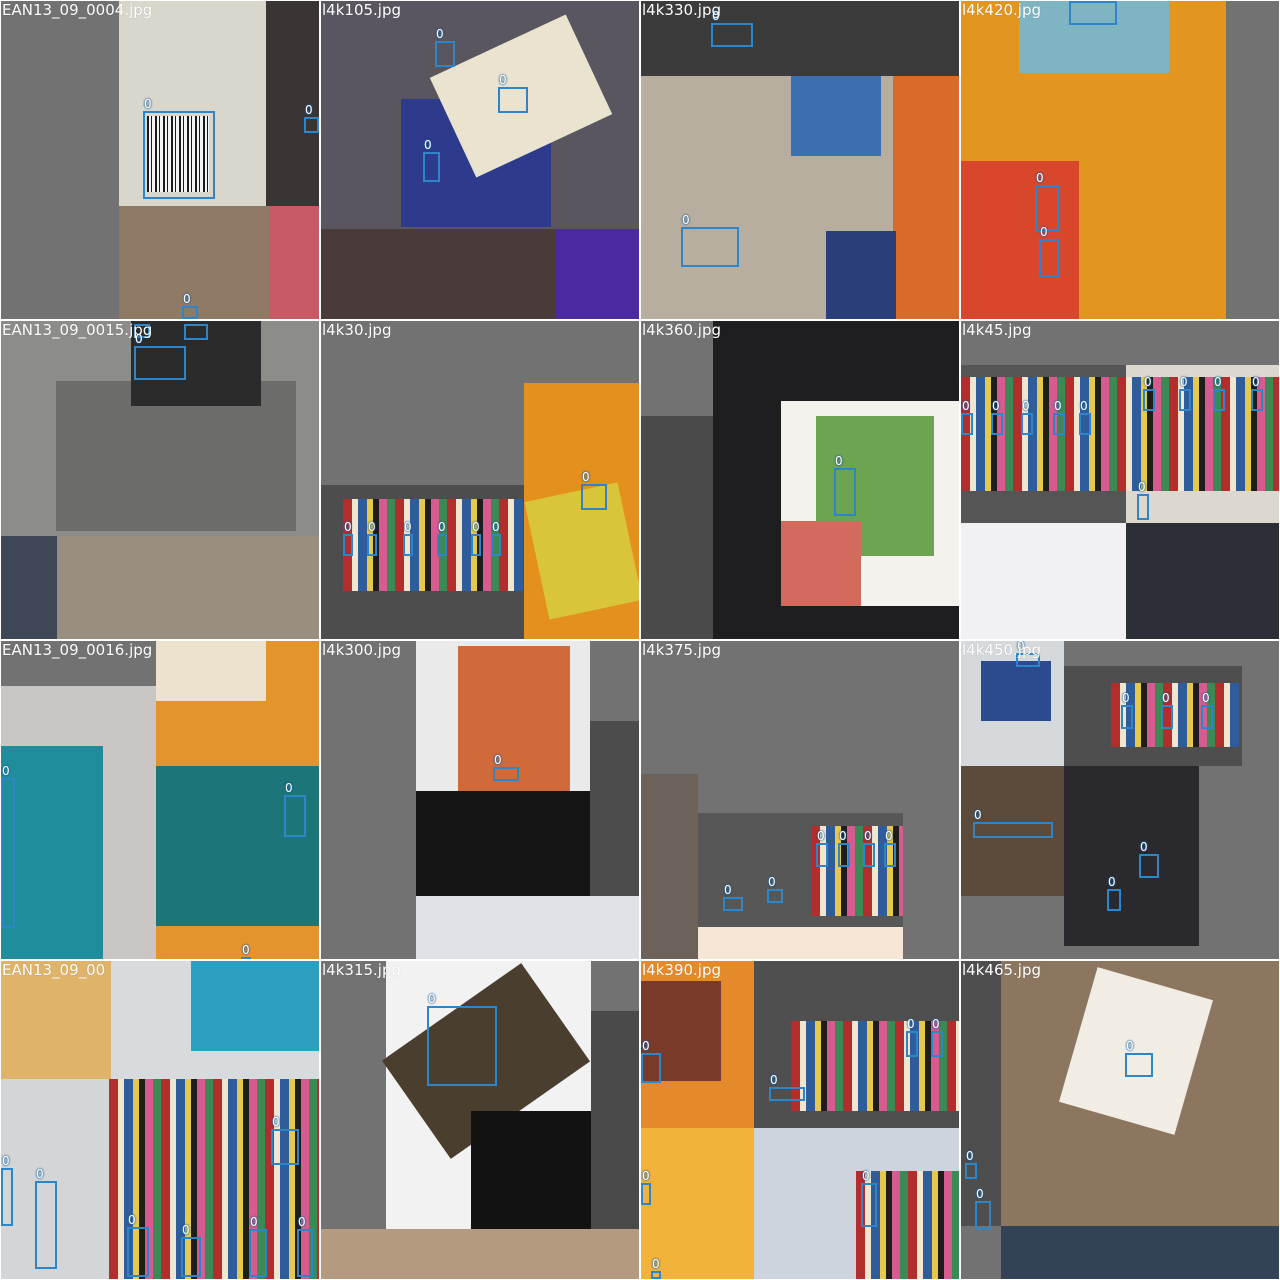 The height and width of the screenshot is (1280, 1280). I want to click on tile-filename: l4k105.jpg, so click(362, 10).